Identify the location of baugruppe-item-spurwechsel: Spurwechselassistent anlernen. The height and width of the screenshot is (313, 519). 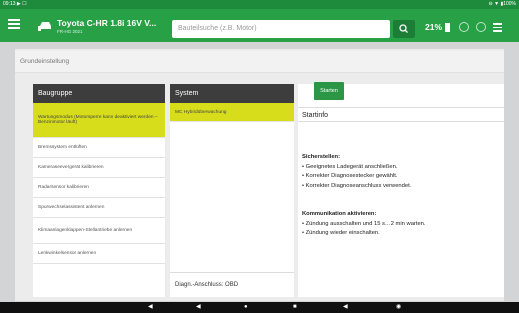
(99, 208).